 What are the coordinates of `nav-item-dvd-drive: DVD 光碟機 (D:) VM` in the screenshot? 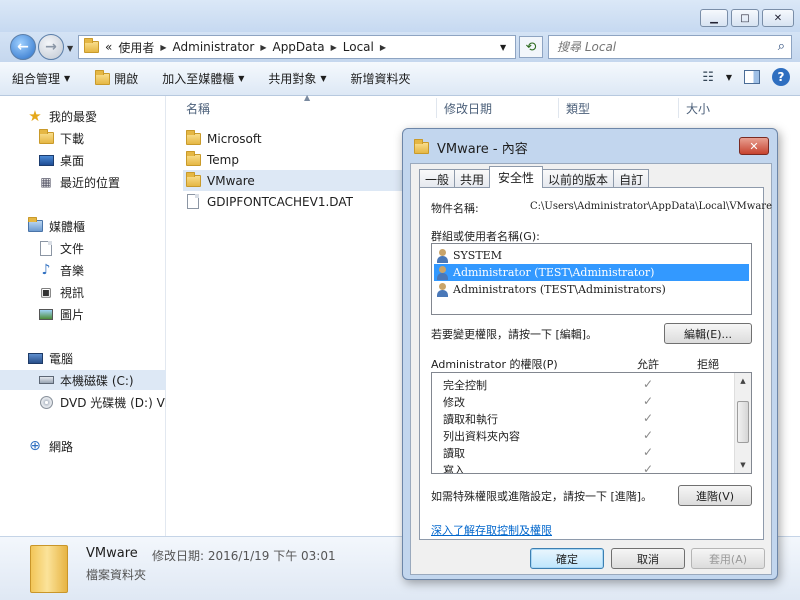 It's located at (83, 402).